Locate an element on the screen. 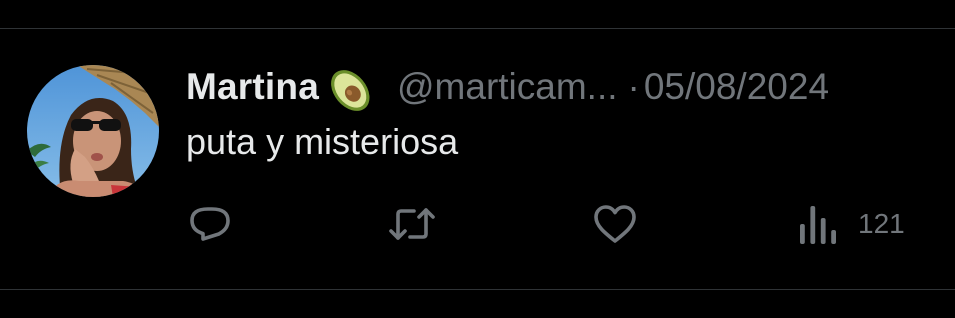 The height and width of the screenshot is (318, 955). timestamp: 05/08/2024 is located at coordinates (736, 87).